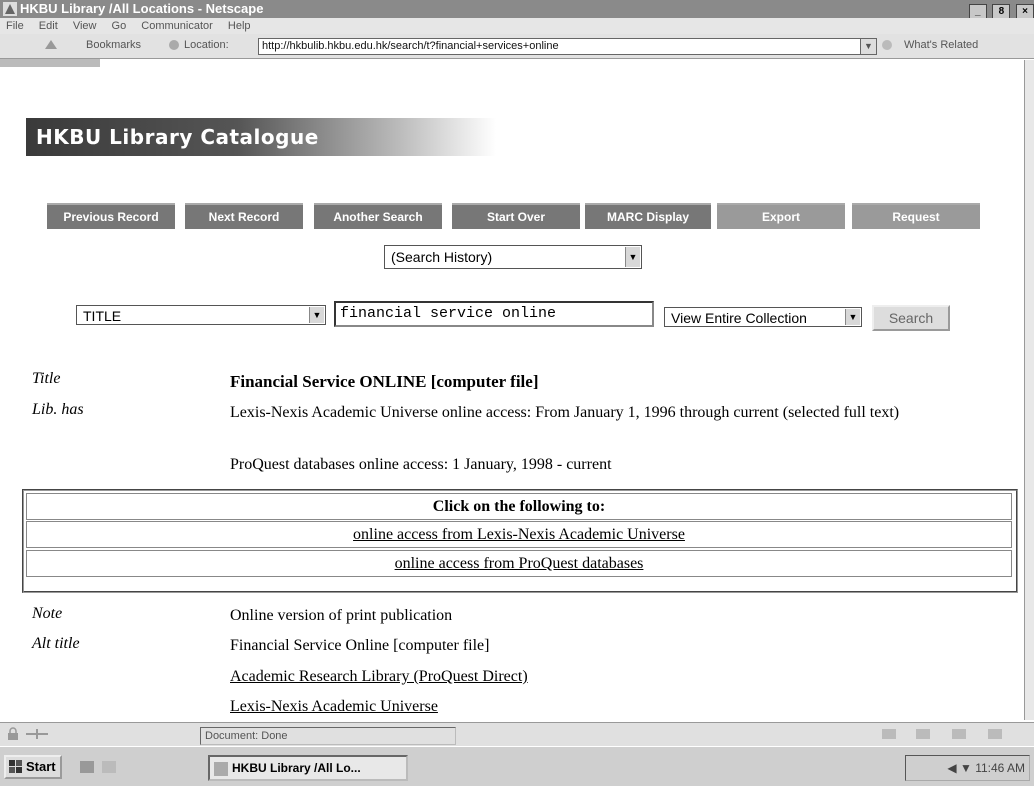 The image size is (1034, 786). What do you see at coordinates (941, 45) in the screenshot?
I see `whats-related-button: What's Related` at bounding box center [941, 45].